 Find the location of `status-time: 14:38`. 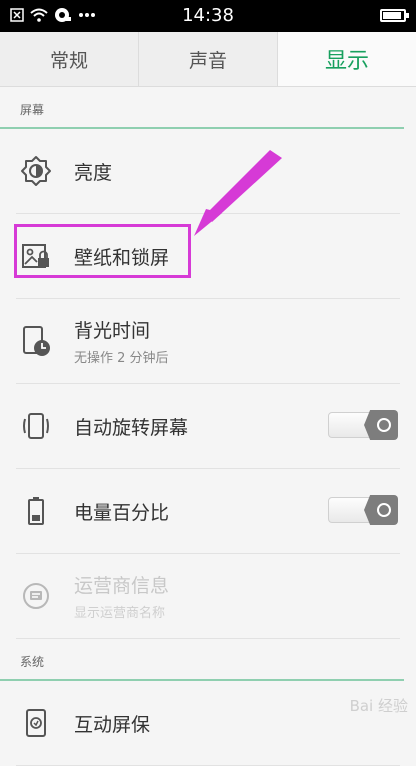

status-time: 14:38 is located at coordinates (208, 15).